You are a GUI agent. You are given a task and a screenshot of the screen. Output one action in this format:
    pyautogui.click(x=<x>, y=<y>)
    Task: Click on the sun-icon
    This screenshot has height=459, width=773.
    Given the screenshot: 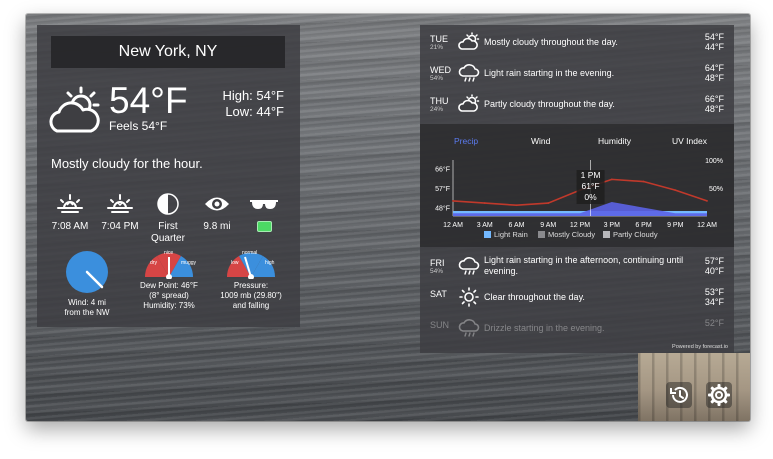 What is the action you would take?
    pyautogui.click(x=469, y=297)
    